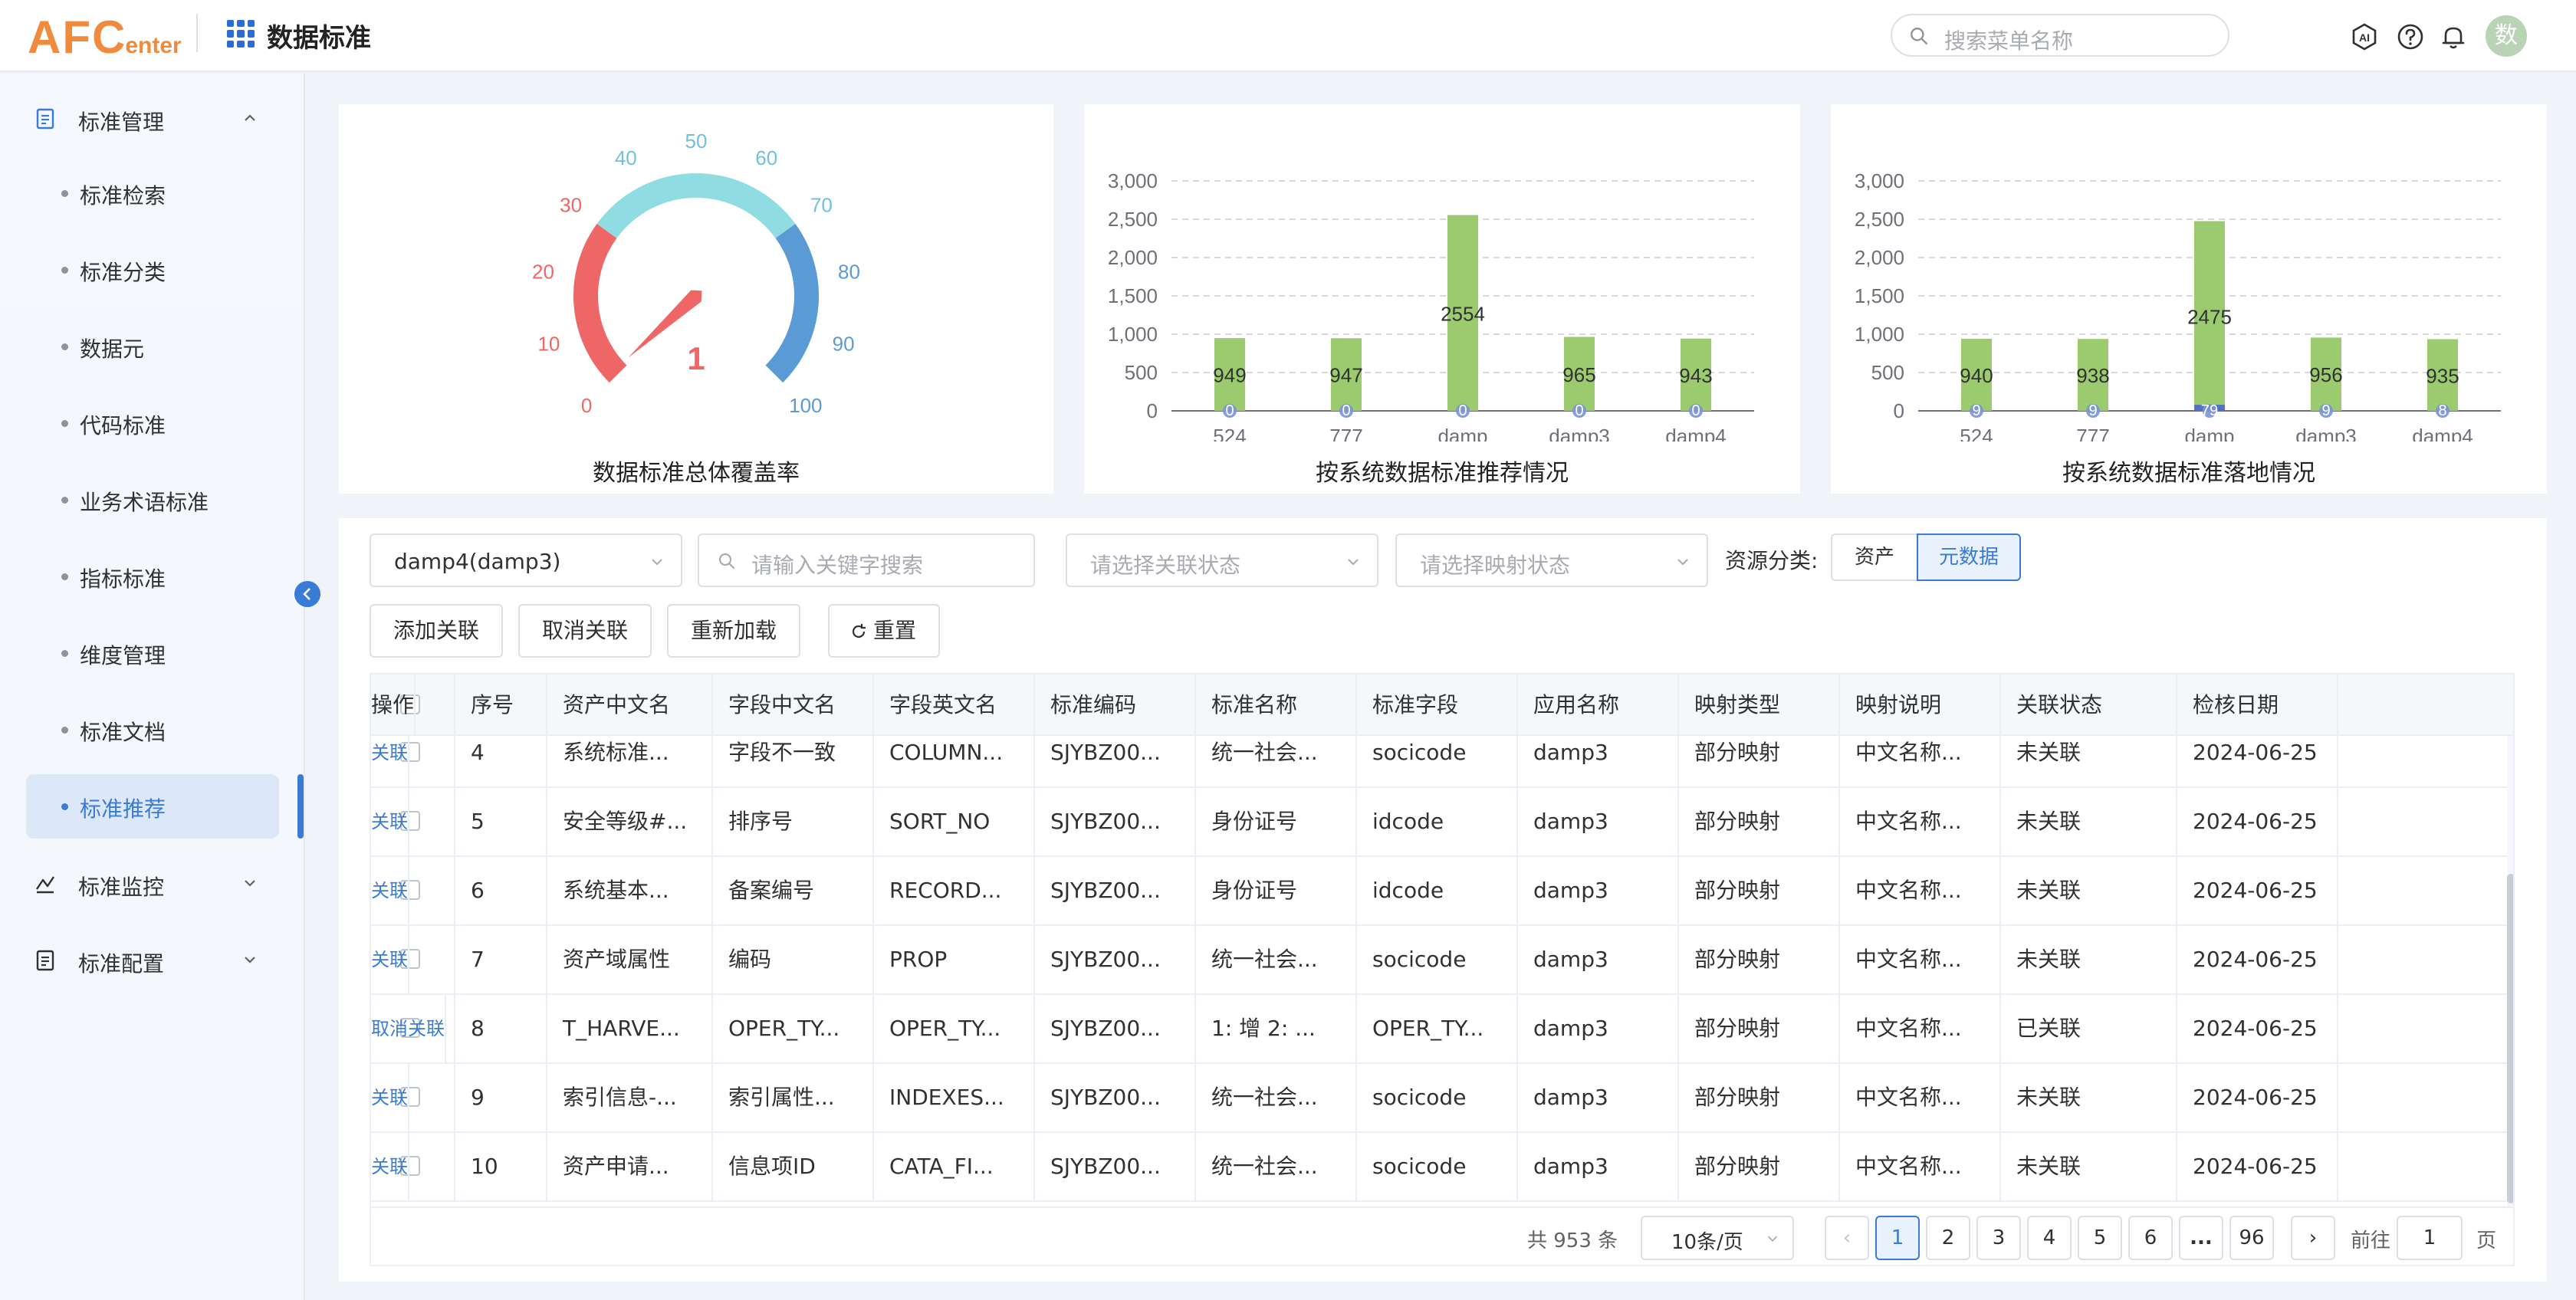  I want to click on column-header: 操作, so click(393, 705).